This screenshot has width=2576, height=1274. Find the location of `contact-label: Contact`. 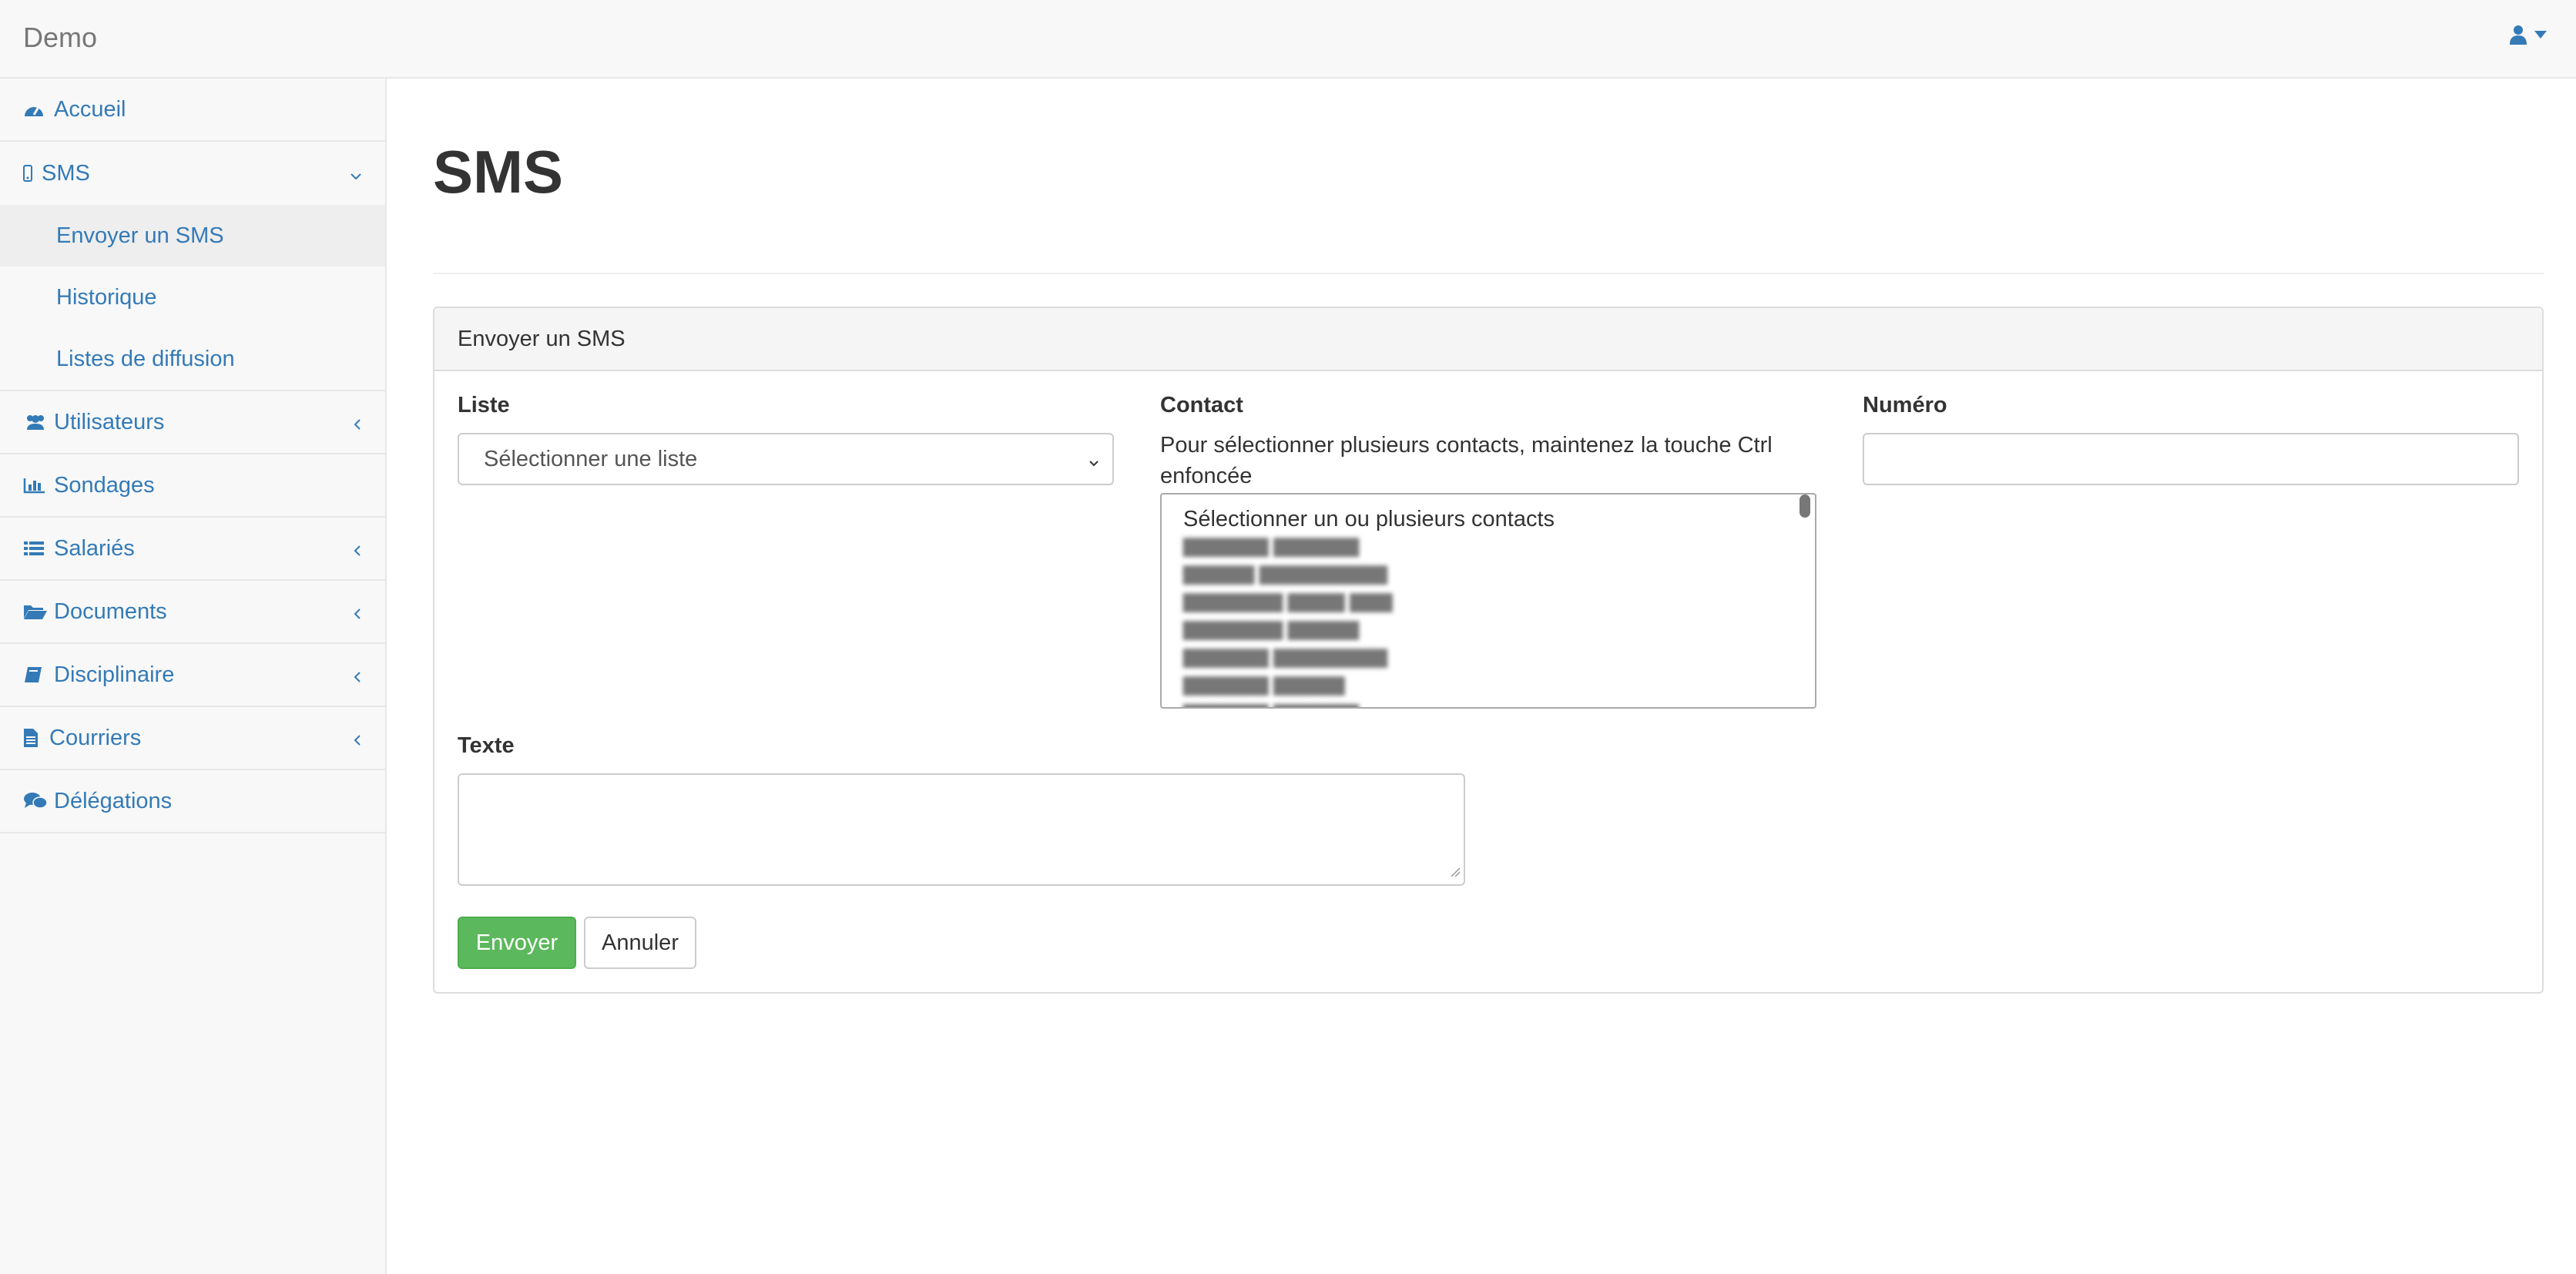

contact-label: Contact is located at coordinates (1201, 405).